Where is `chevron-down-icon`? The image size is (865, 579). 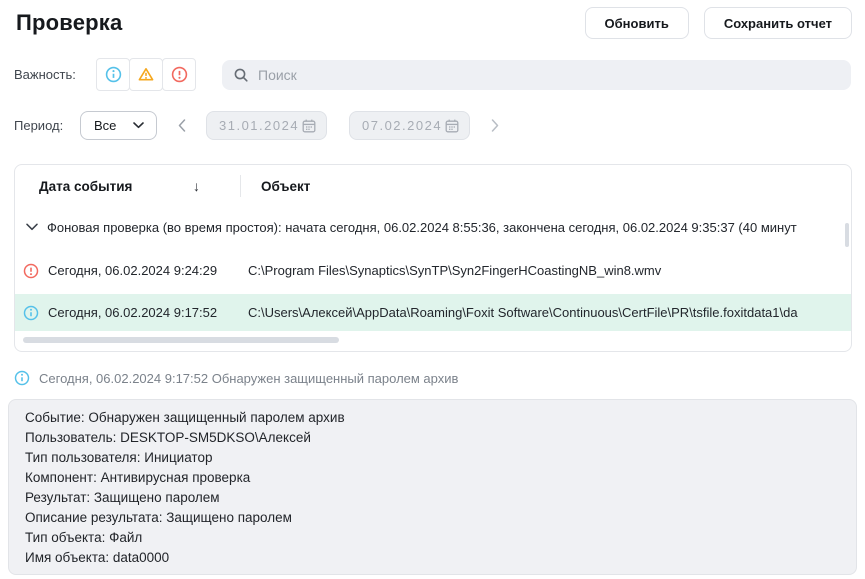
chevron-down-icon is located at coordinates (138, 125).